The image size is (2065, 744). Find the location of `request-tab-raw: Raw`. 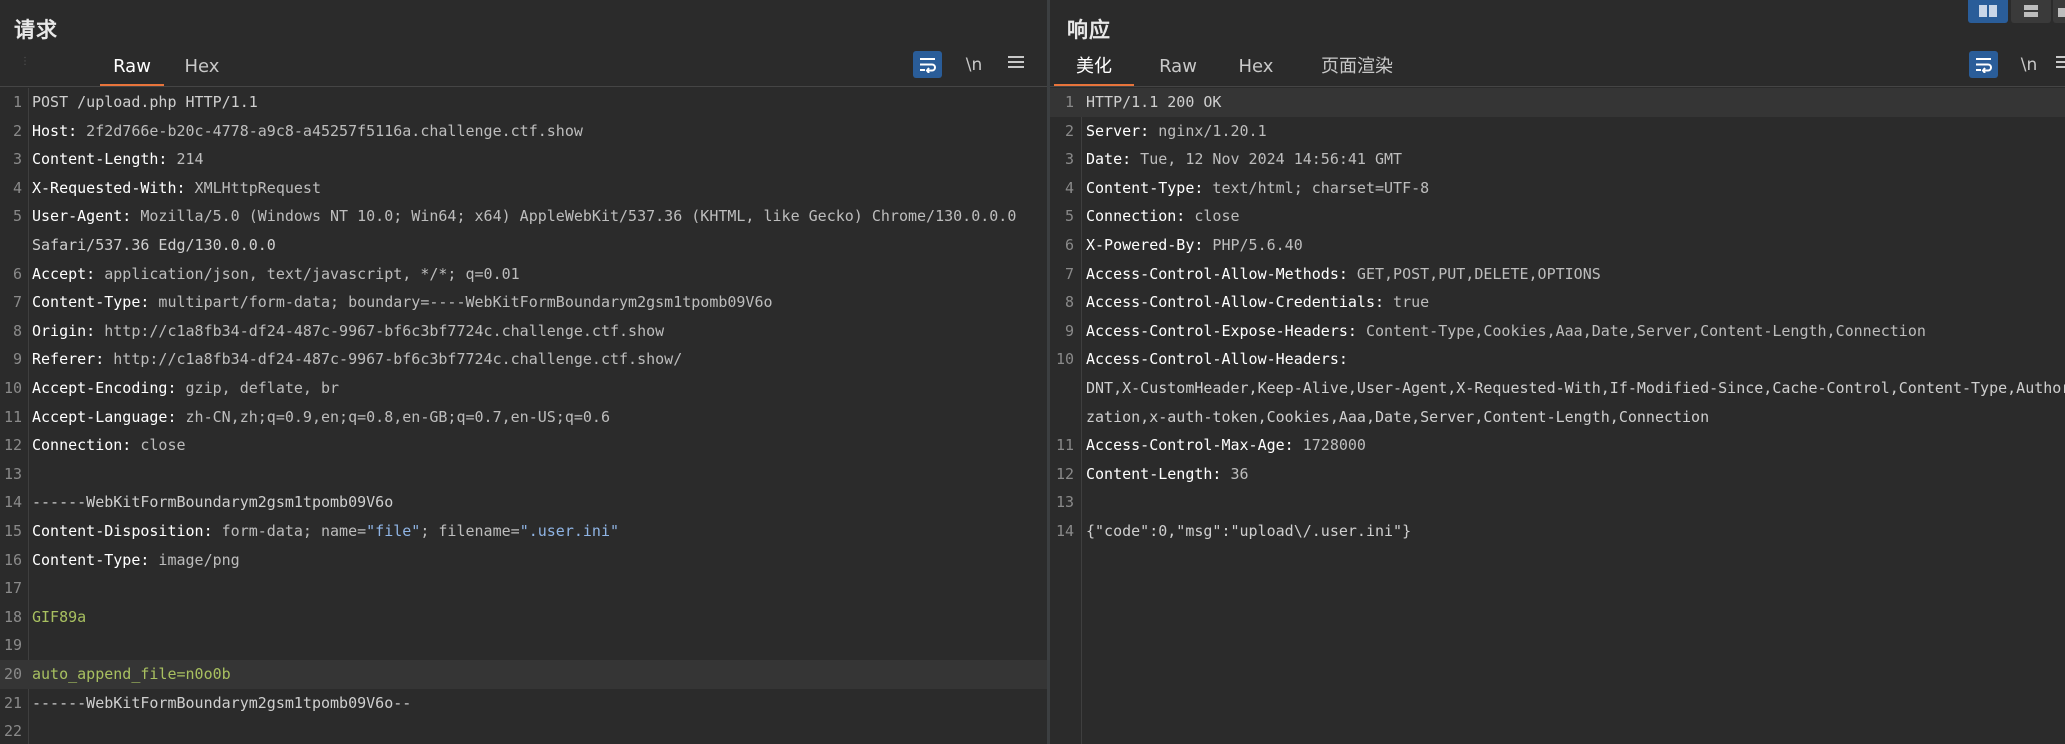

request-tab-raw: Raw is located at coordinates (132, 68).